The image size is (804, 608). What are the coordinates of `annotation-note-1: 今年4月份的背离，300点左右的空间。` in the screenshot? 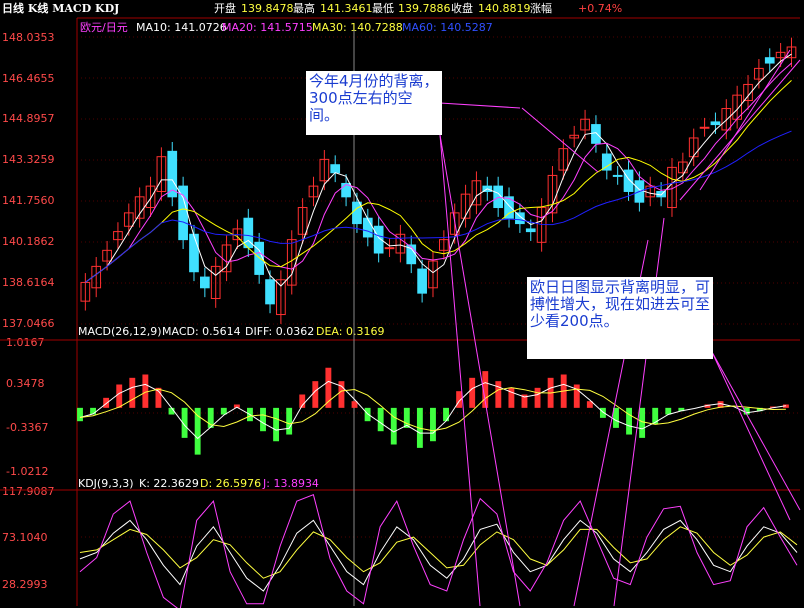 It's located at (374, 103).